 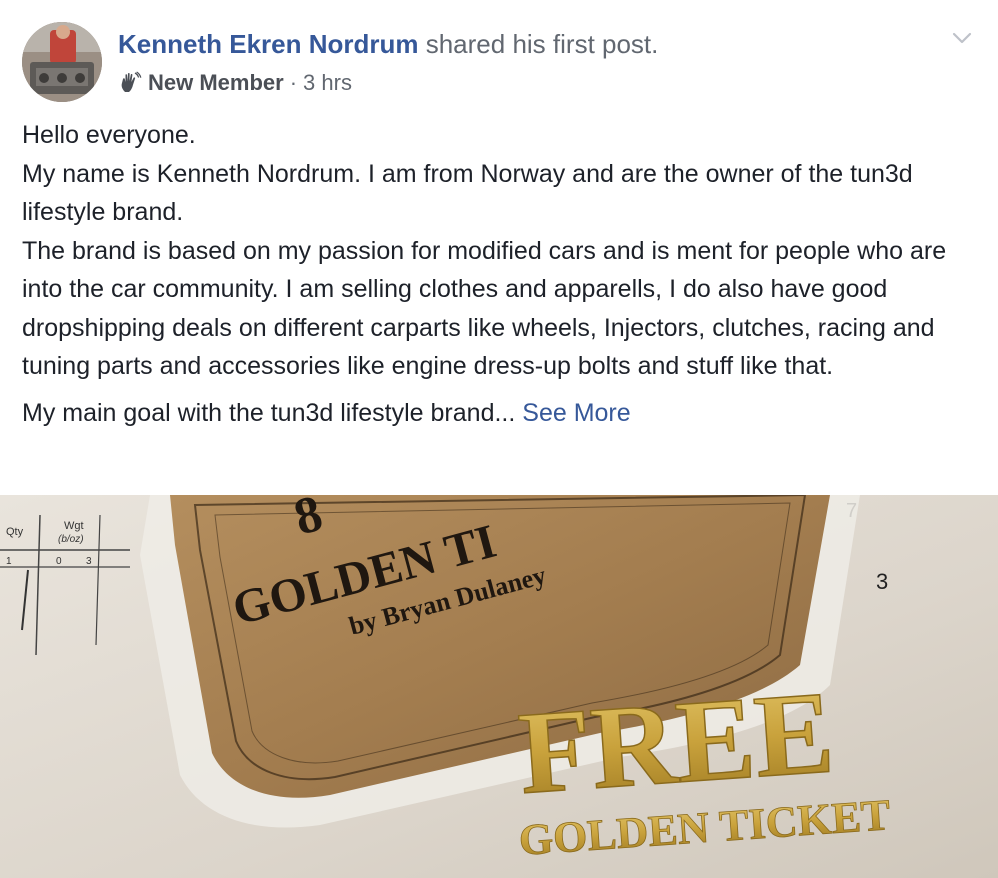 I want to click on paper-handwritten-mark-2: 3, so click(x=882, y=581).